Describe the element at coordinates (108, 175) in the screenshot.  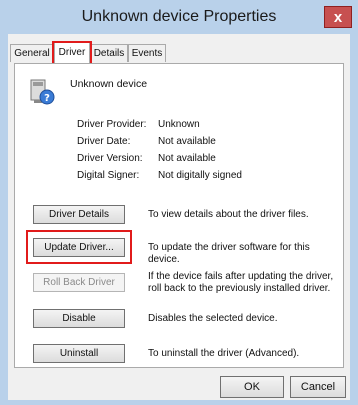
I see `digital-signer-label: Digital Signer:` at that location.